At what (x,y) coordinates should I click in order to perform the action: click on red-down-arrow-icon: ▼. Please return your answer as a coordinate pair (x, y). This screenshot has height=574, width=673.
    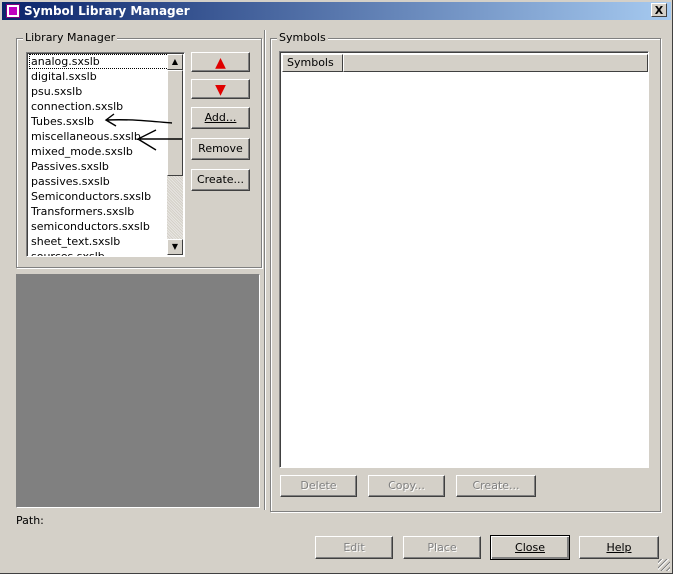
    Looking at the image, I should click on (220, 90).